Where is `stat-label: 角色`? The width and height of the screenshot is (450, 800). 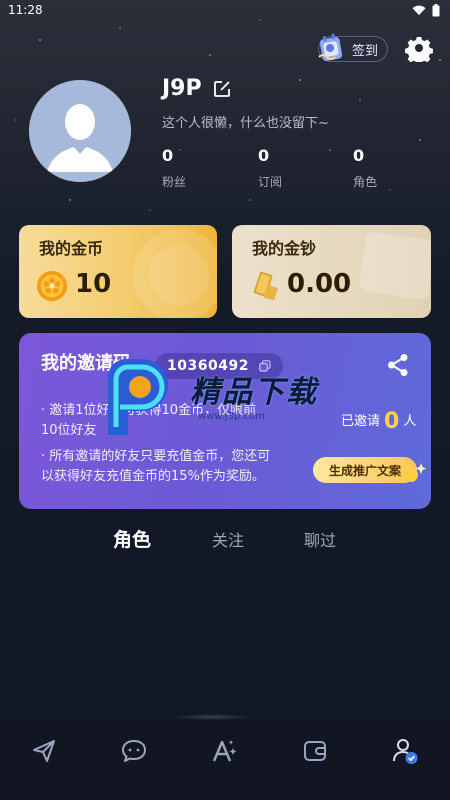
stat-label: 角色 is located at coordinates (365, 182).